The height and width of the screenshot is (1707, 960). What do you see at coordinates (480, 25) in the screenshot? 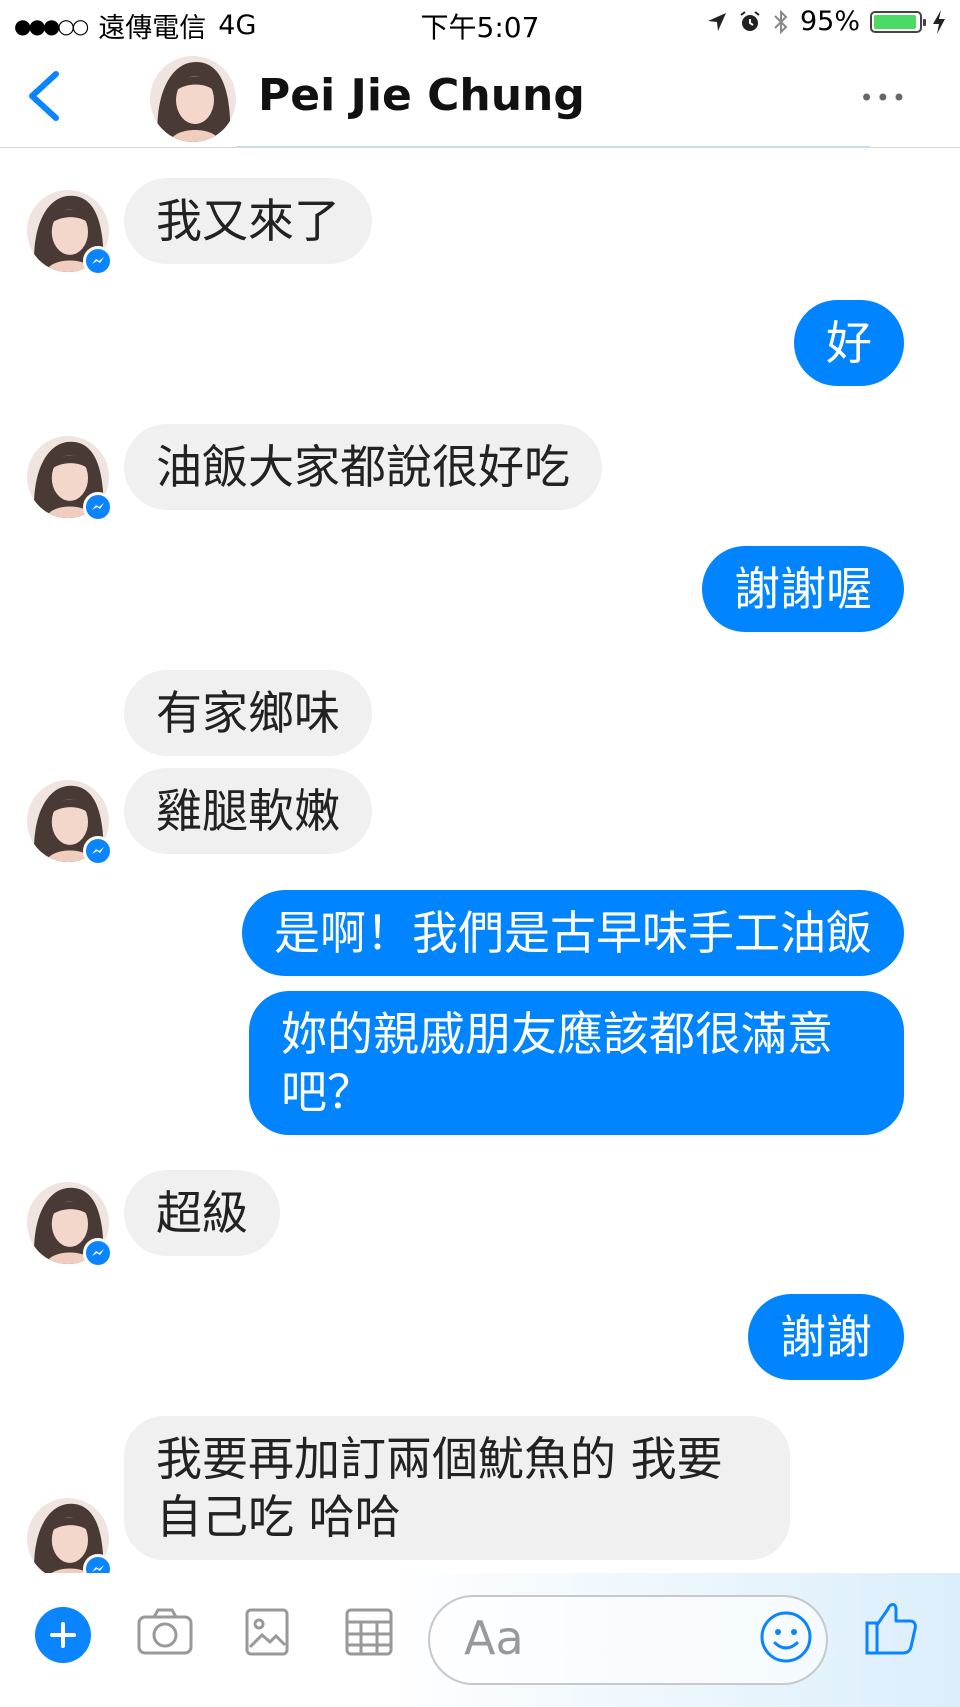
I see `status-bar: ●●●○○ 遠傳電信 4G 下午5:07 95%` at bounding box center [480, 25].